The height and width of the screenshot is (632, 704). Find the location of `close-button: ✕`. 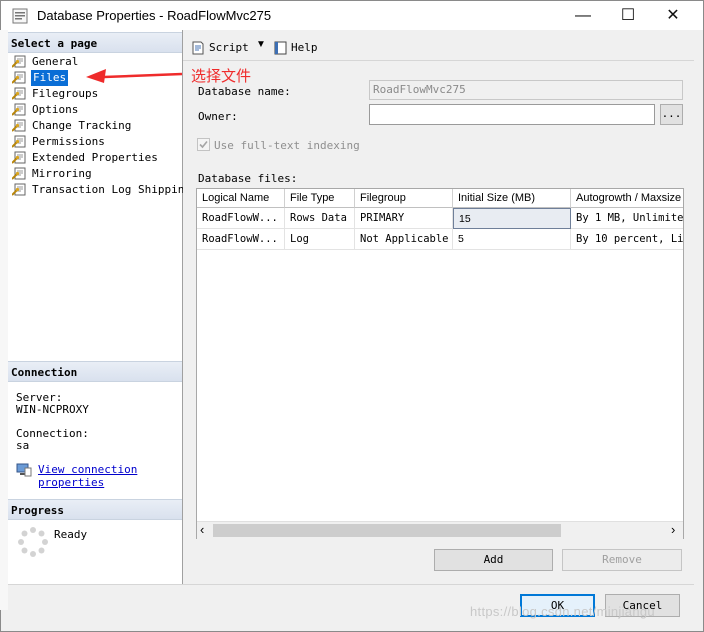

close-button: ✕ is located at coordinates (673, 16).